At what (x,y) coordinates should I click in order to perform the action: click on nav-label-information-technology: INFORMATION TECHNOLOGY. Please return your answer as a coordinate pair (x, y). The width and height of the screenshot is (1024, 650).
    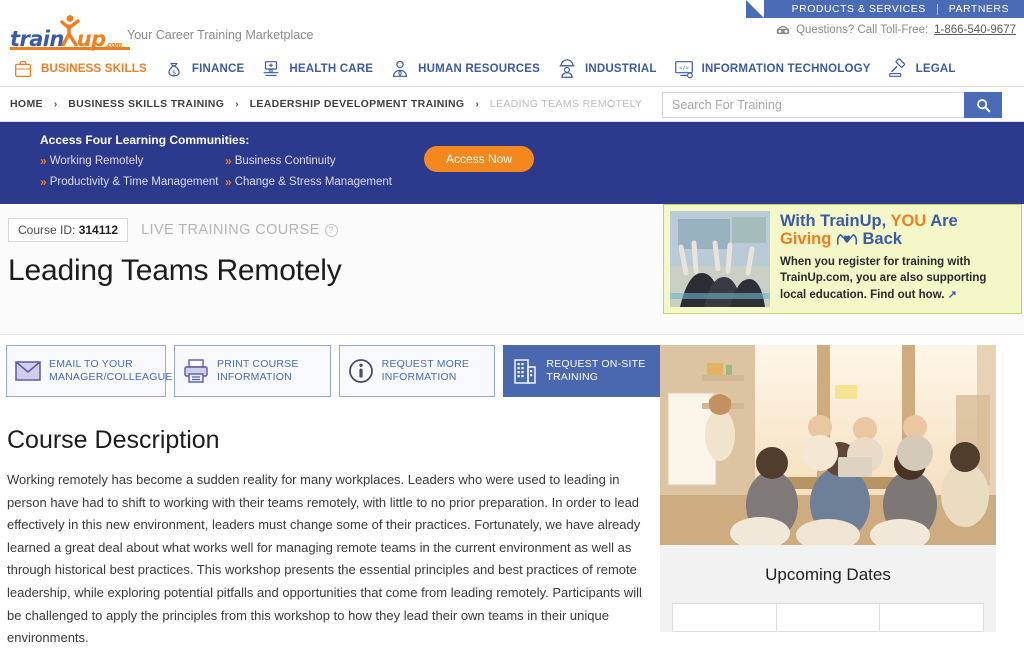
    Looking at the image, I should click on (786, 68).